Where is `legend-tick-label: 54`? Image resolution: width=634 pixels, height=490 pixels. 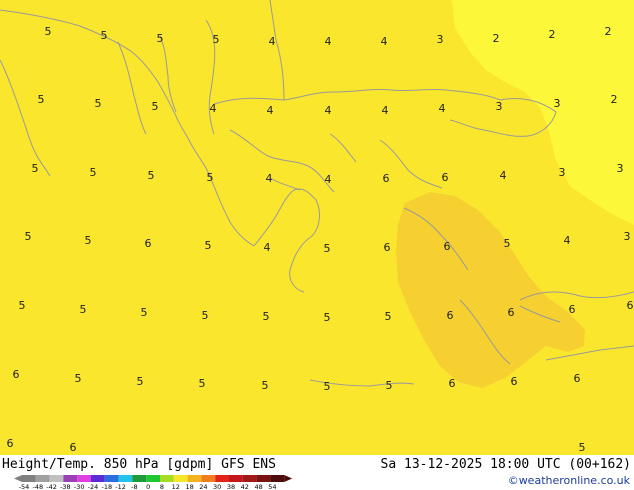 legend-tick-label: 54 is located at coordinates (272, 486).